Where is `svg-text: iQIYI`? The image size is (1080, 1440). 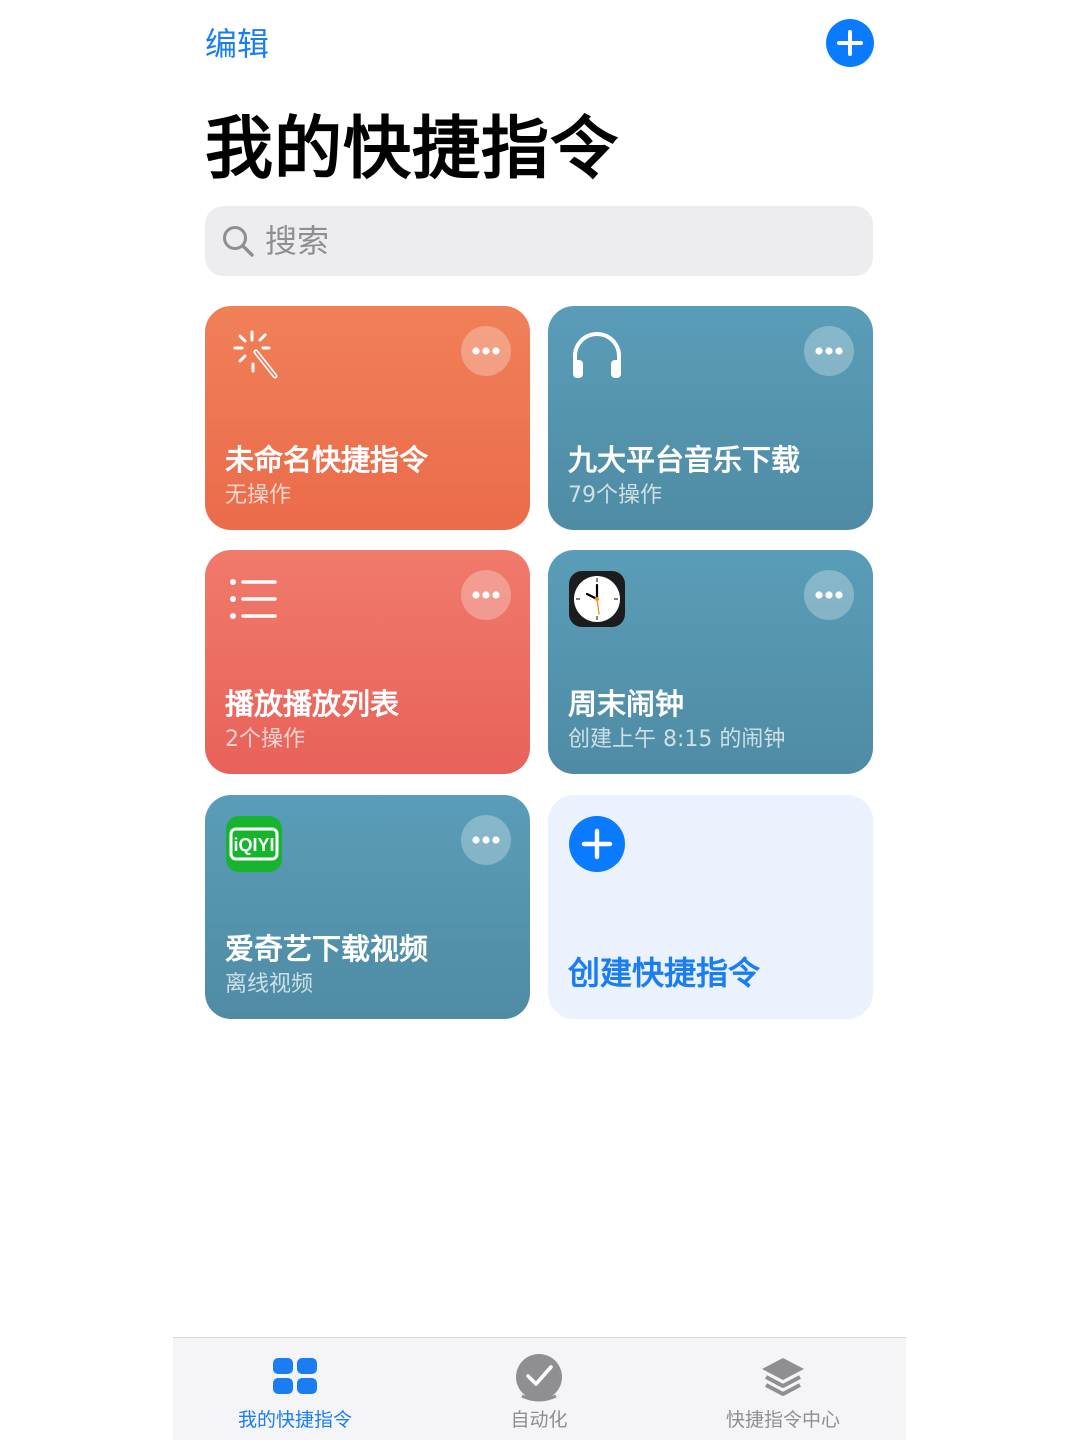
svg-text: iQIYI is located at coordinates (253, 845).